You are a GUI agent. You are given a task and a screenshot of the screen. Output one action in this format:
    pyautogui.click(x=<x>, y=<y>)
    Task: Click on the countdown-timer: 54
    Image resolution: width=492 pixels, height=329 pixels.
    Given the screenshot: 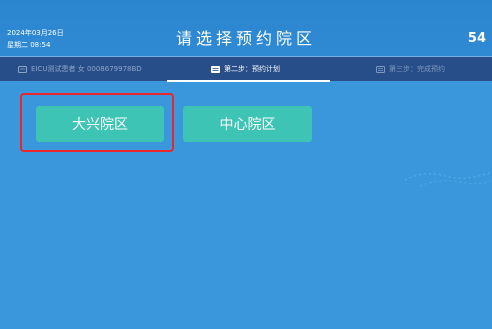 What is the action you would take?
    pyautogui.click(x=476, y=38)
    